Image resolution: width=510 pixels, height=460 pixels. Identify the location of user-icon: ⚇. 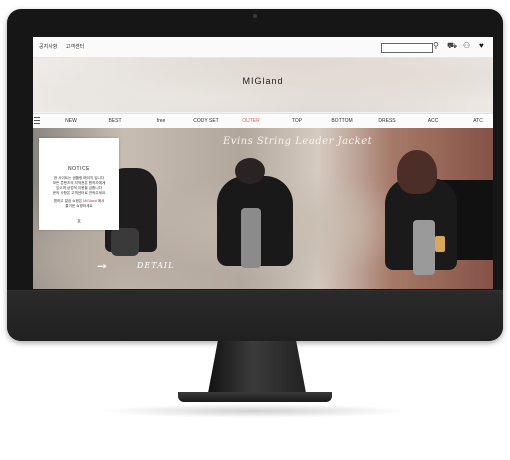
(466, 46).